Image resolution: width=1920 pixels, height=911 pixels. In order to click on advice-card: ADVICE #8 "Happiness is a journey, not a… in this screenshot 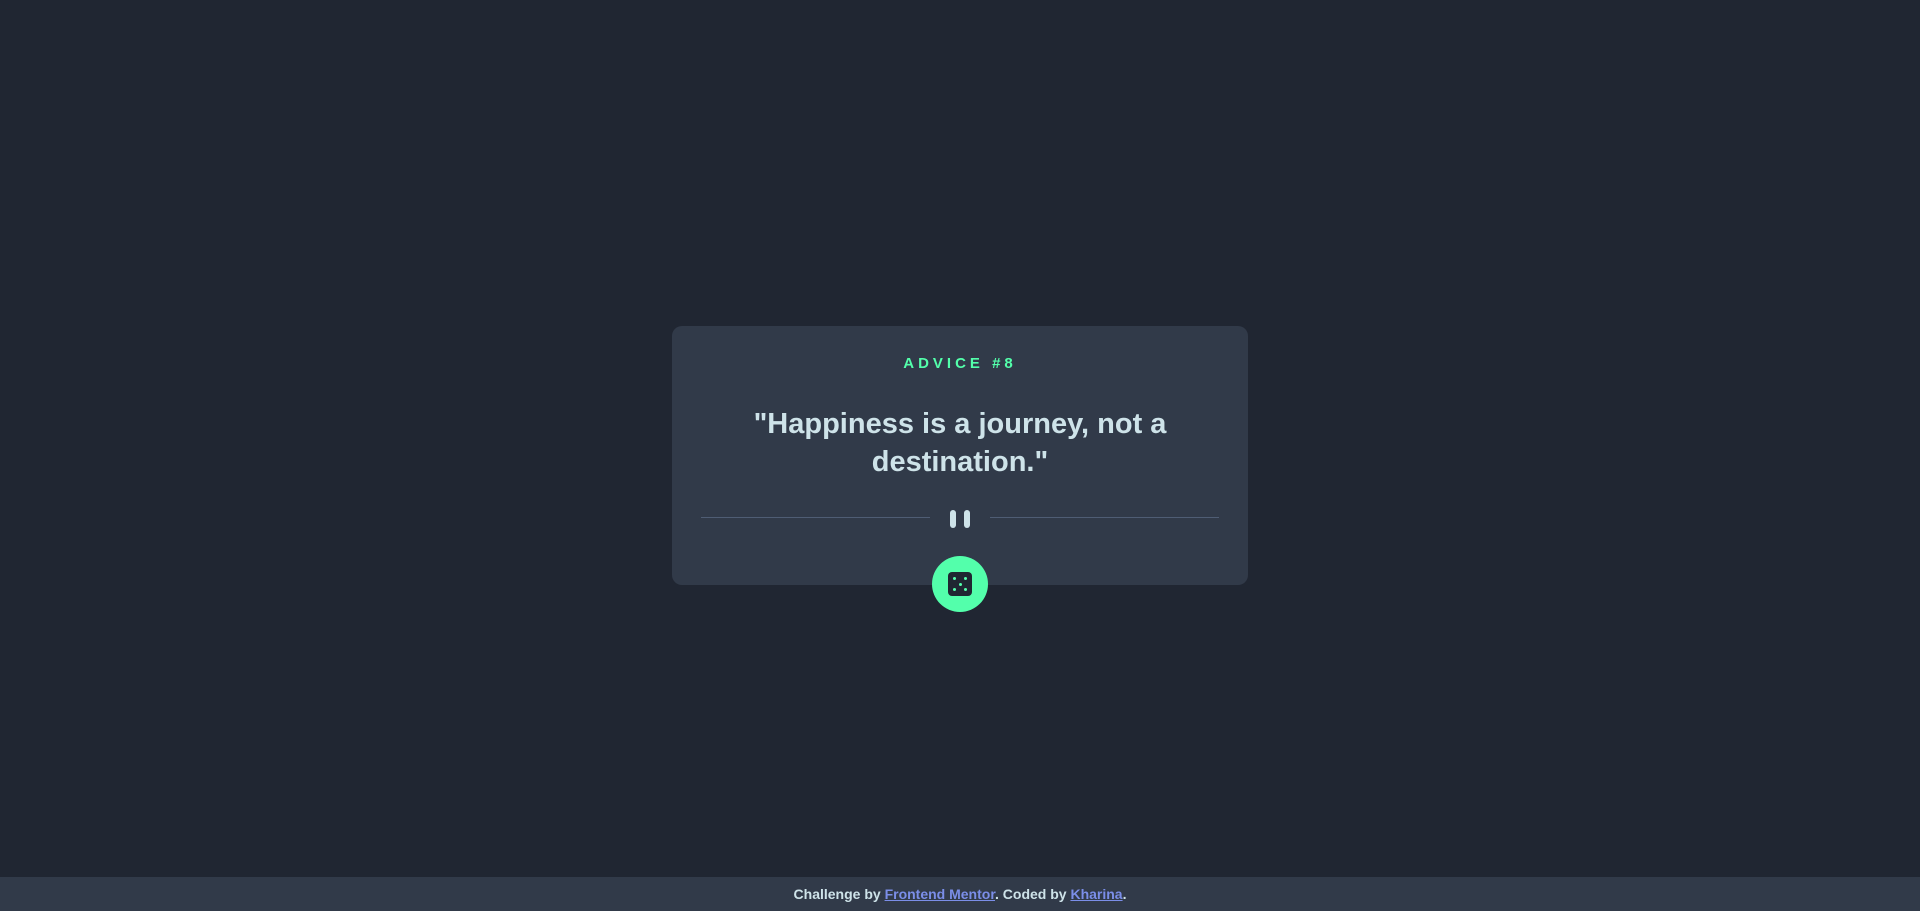, I will do `click(960, 455)`.